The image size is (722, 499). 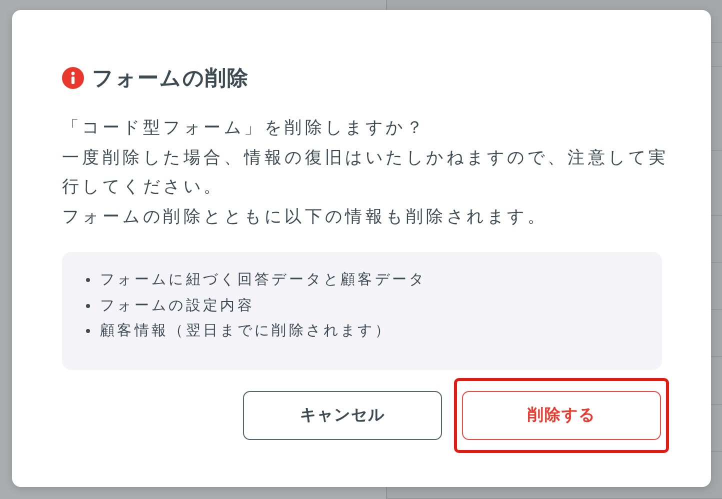 What do you see at coordinates (246, 331) in the screenshot?
I see `list-item-text: 顧客情報（翌日までに削除されます）` at bounding box center [246, 331].